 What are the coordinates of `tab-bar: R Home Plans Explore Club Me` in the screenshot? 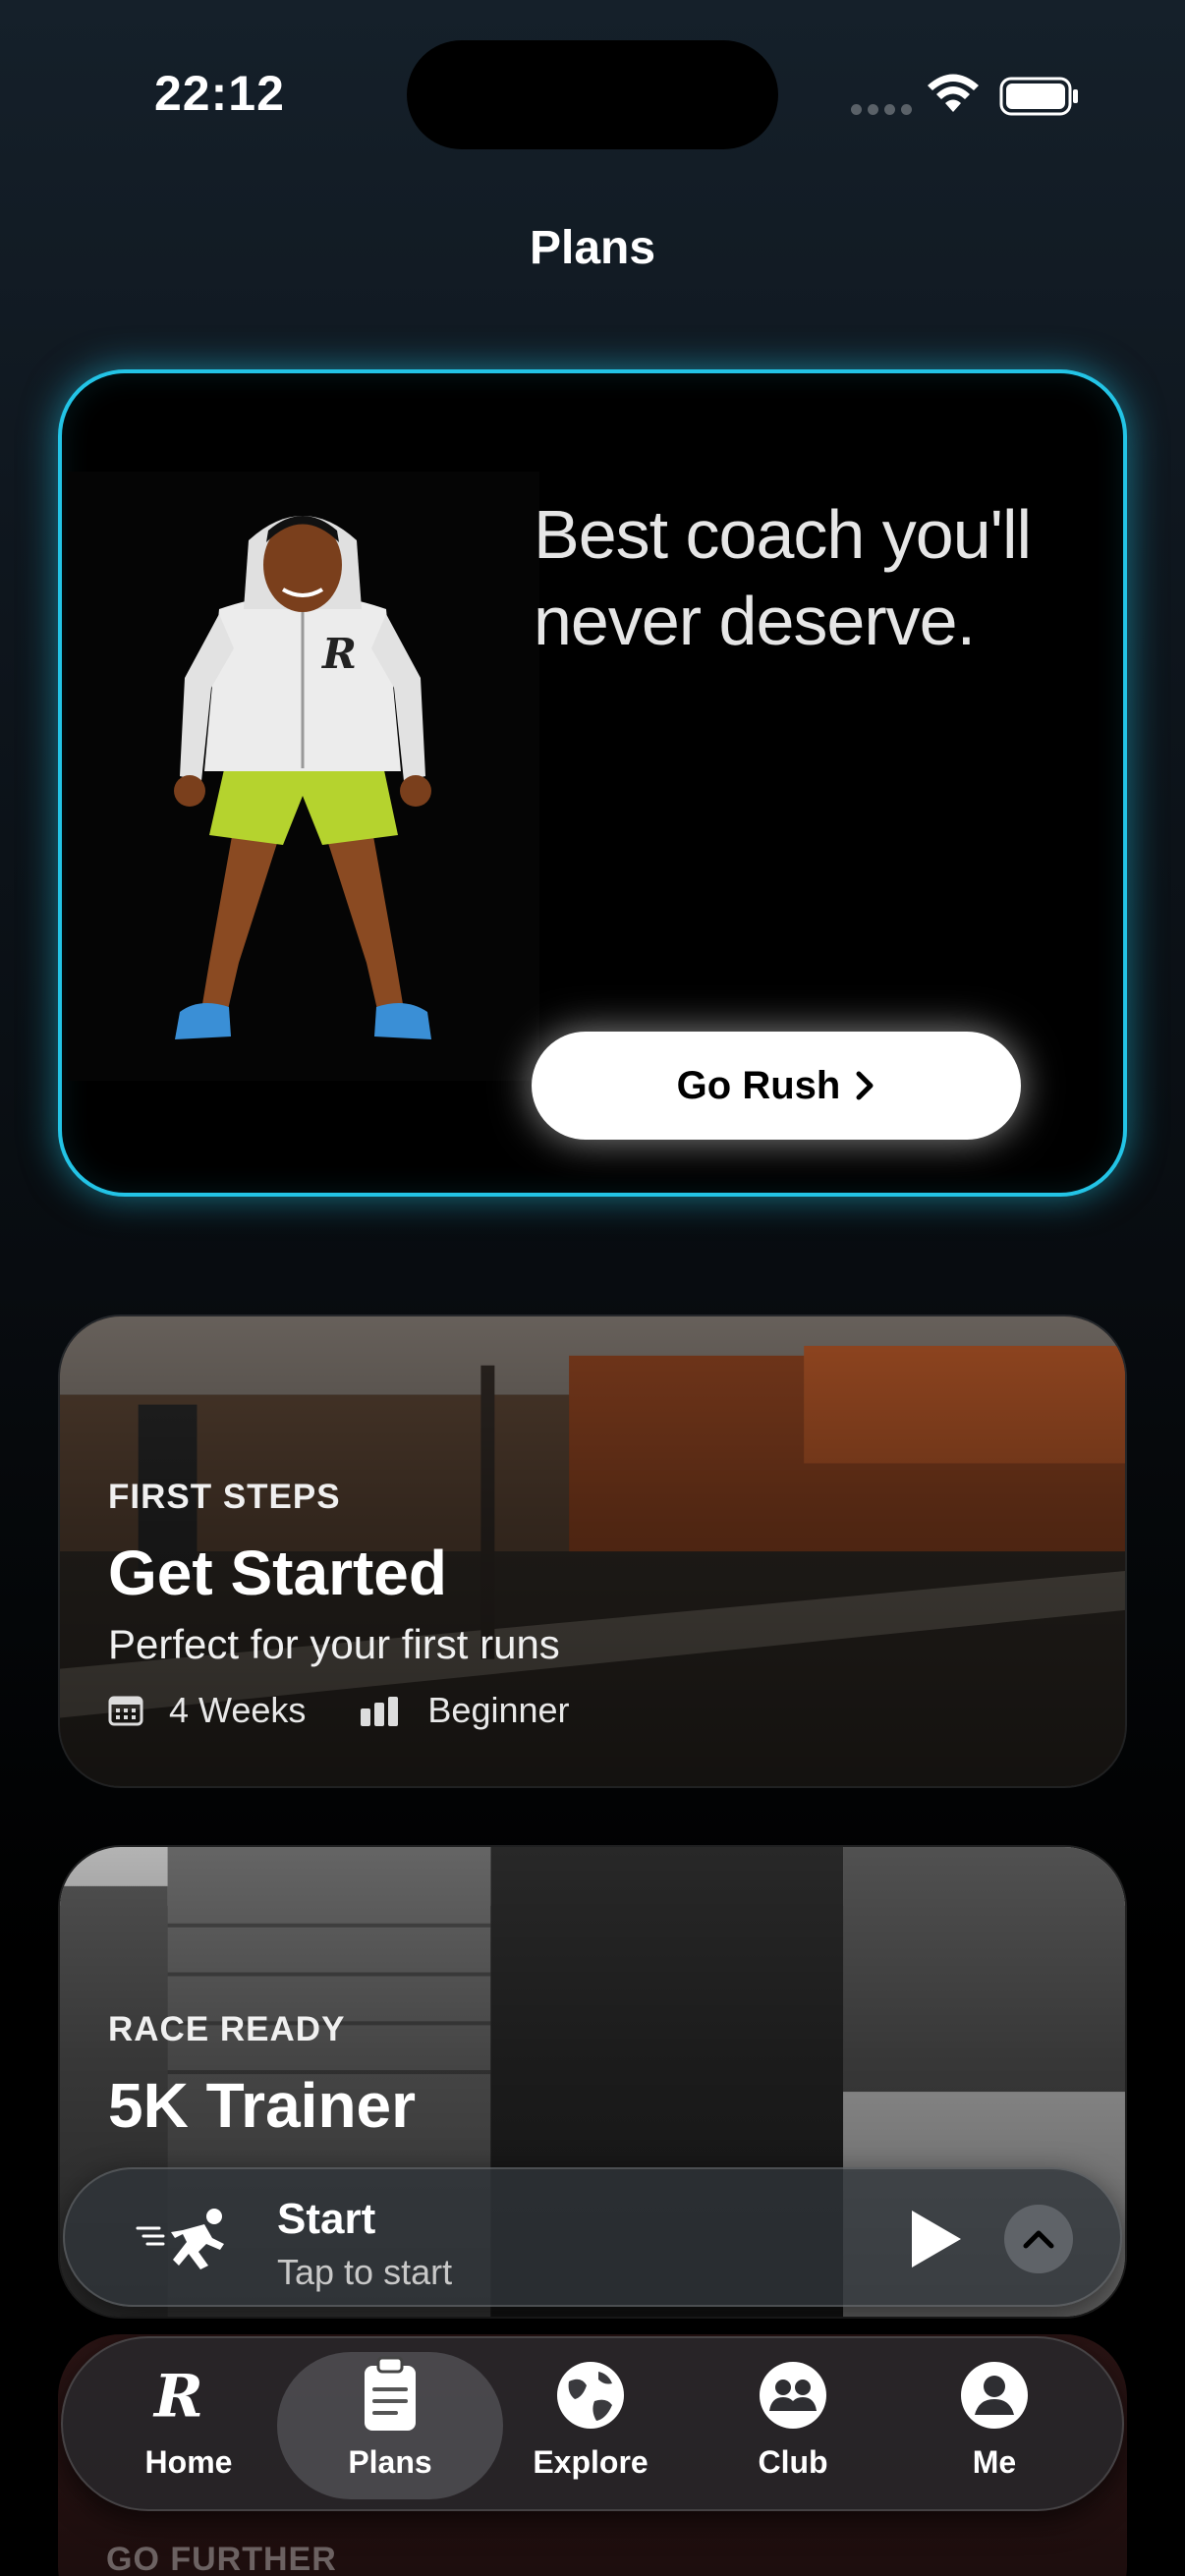 It's located at (592, 2423).